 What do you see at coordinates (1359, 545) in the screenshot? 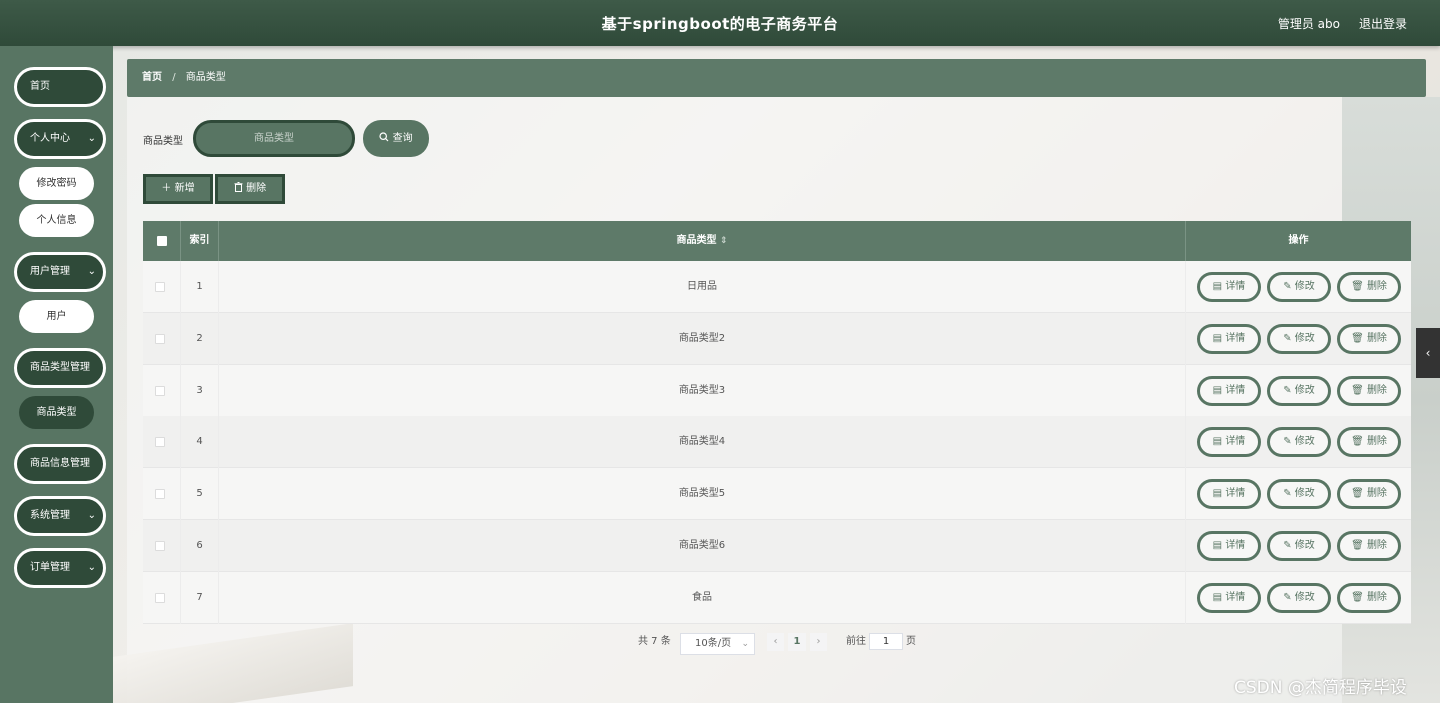
I see `trash-icon: 🗑︎` at bounding box center [1359, 545].